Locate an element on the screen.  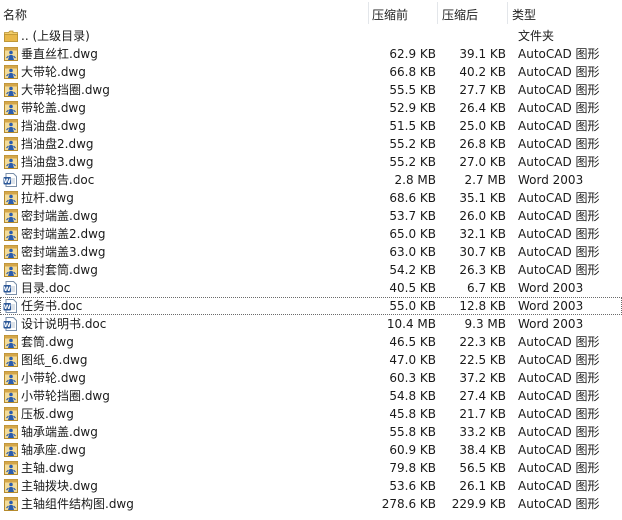
file-row: 图纸_6.dwg 47.0 KB 22.5 KB AutoCAD 图形 is located at coordinates (311, 360).